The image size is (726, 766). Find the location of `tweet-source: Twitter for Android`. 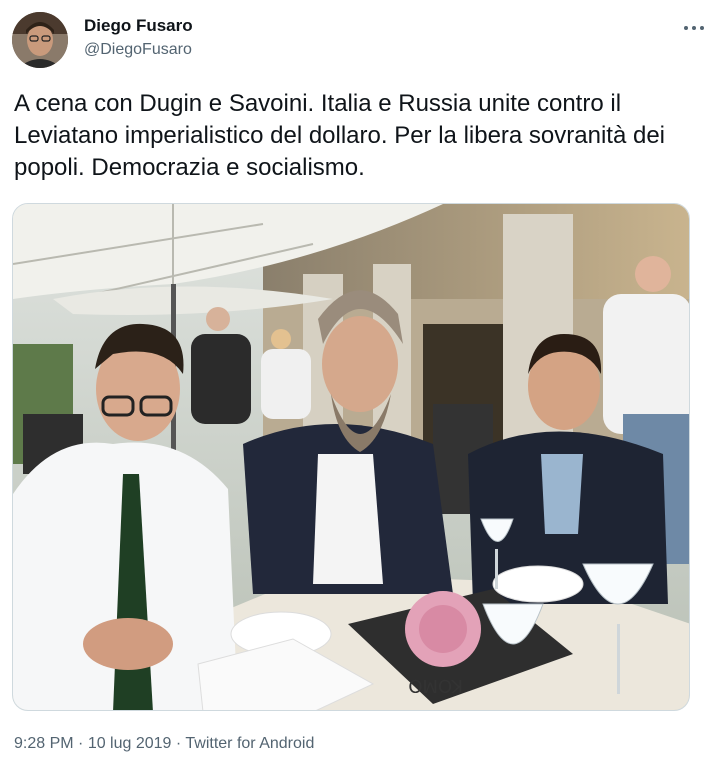

tweet-source: Twitter for Android is located at coordinates (249, 743).